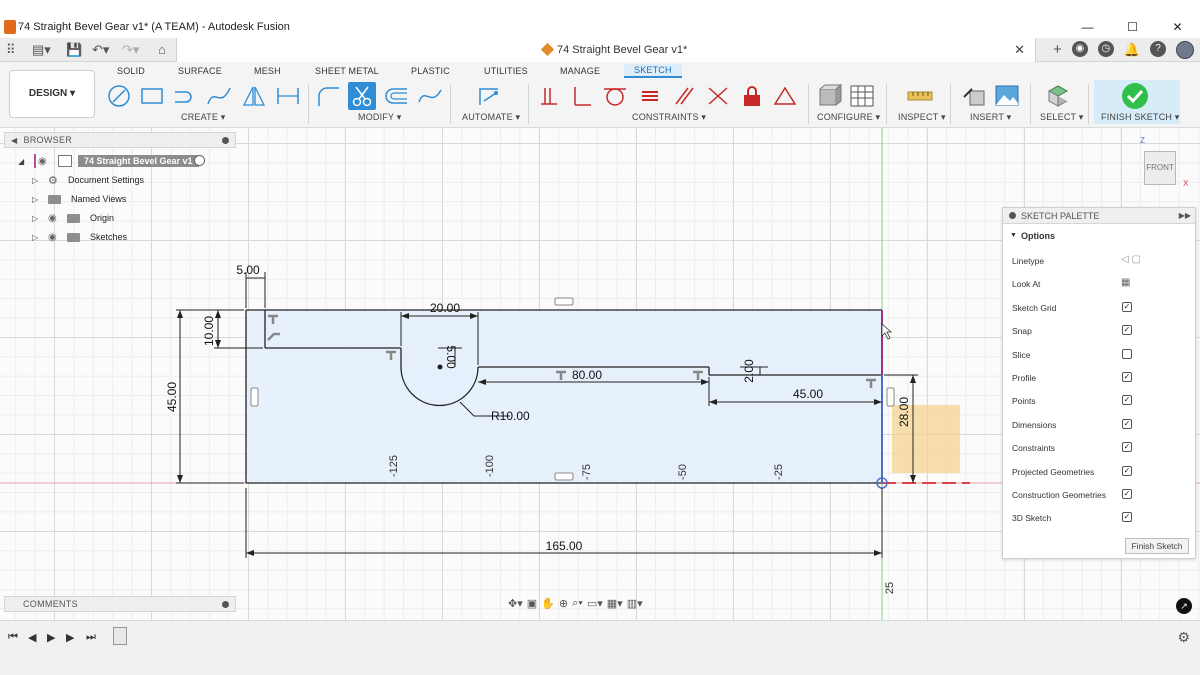  What do you see at coordinates (106, 180) in the screenshot?
I see `browser-item-label: Document Settings` at bounding box center [106, 180].